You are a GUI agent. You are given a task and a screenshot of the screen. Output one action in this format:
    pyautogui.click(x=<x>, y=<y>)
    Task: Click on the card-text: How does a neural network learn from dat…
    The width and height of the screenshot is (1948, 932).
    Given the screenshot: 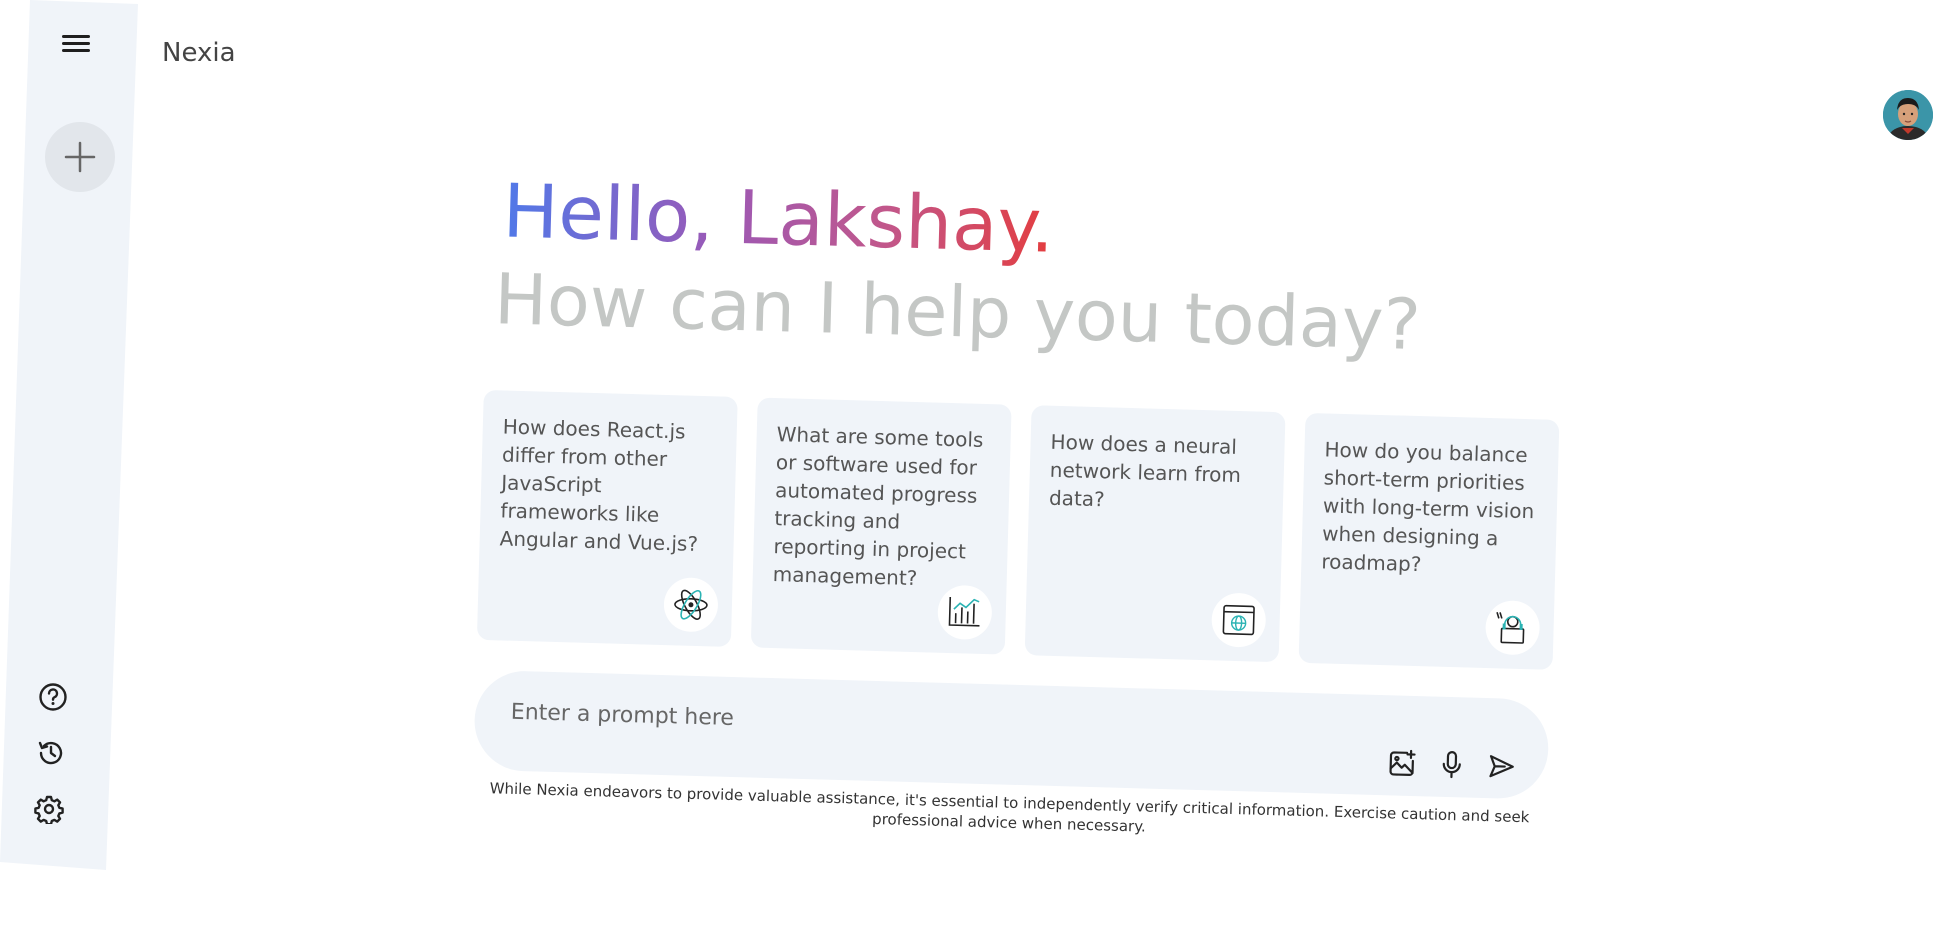 What is the action you would take?
    pyautogui.click(x=1145, y=470)
    